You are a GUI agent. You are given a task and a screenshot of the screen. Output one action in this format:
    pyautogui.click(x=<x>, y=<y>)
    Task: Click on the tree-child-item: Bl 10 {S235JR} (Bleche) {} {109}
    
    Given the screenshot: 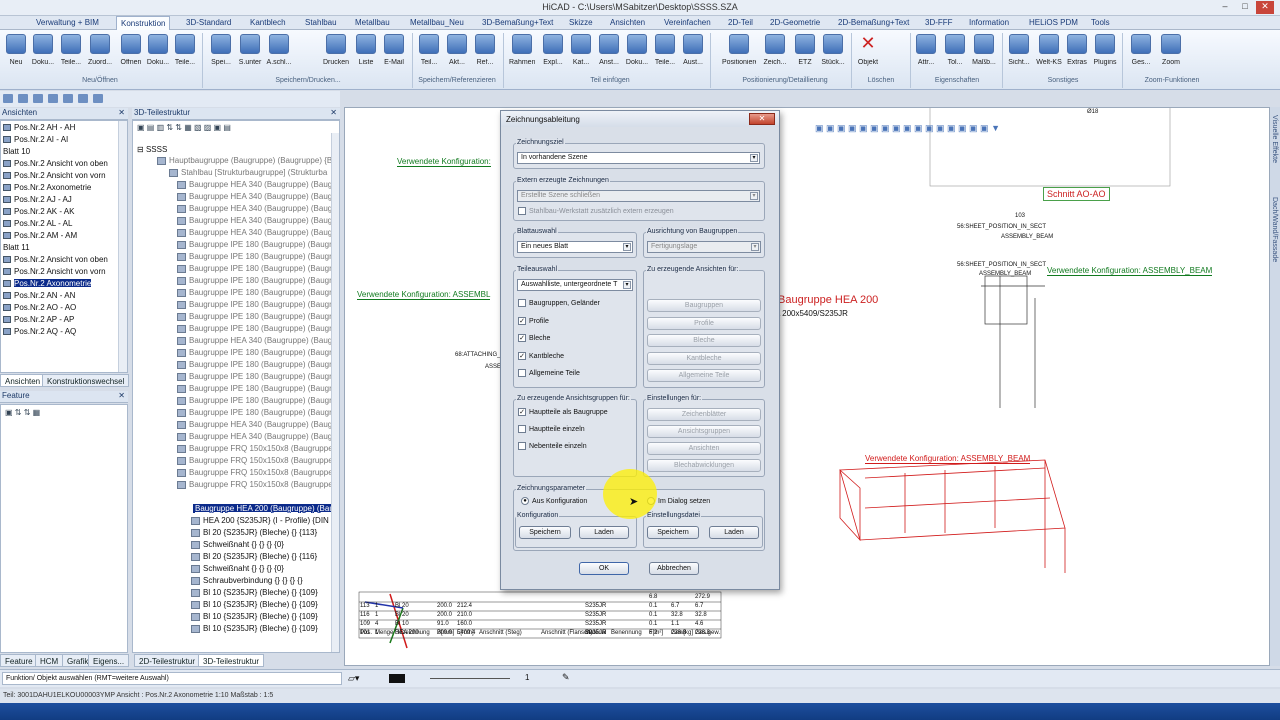 What is the action you would take?
    pyautogui.click(x=254, y=592)
    